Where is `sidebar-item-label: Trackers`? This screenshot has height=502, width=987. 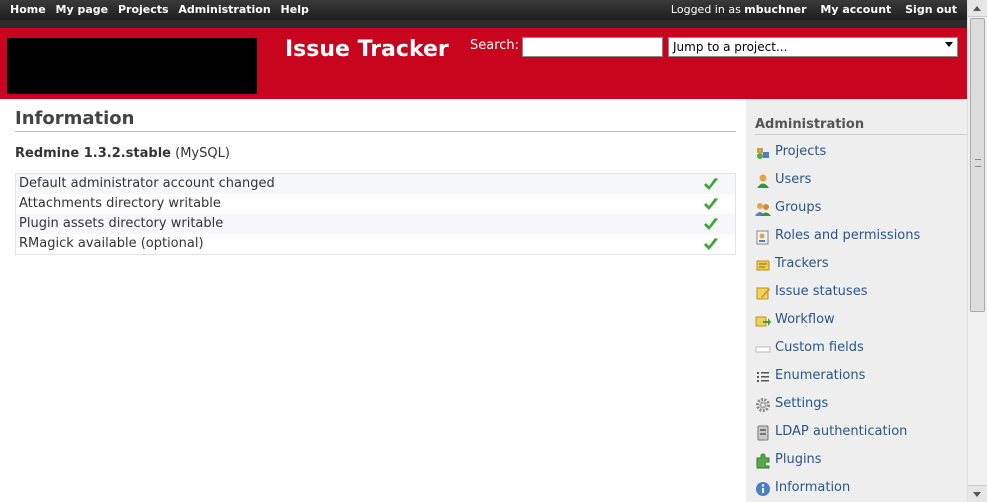 sidebar-item-label: Trackers is located at coordinates (802, 263).